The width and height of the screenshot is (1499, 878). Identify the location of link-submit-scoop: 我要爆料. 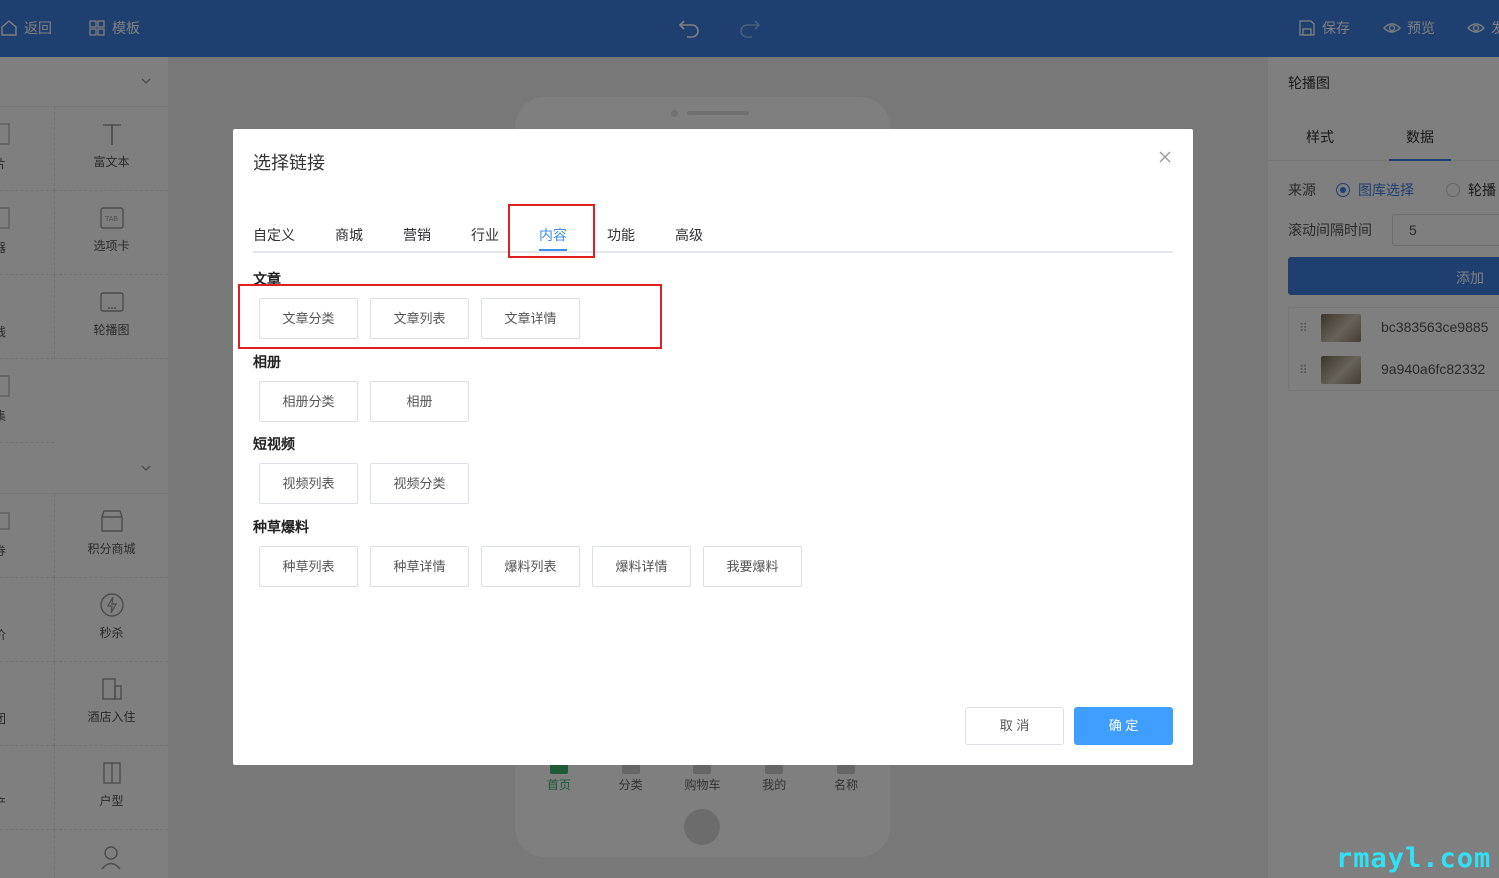
(752, 566).